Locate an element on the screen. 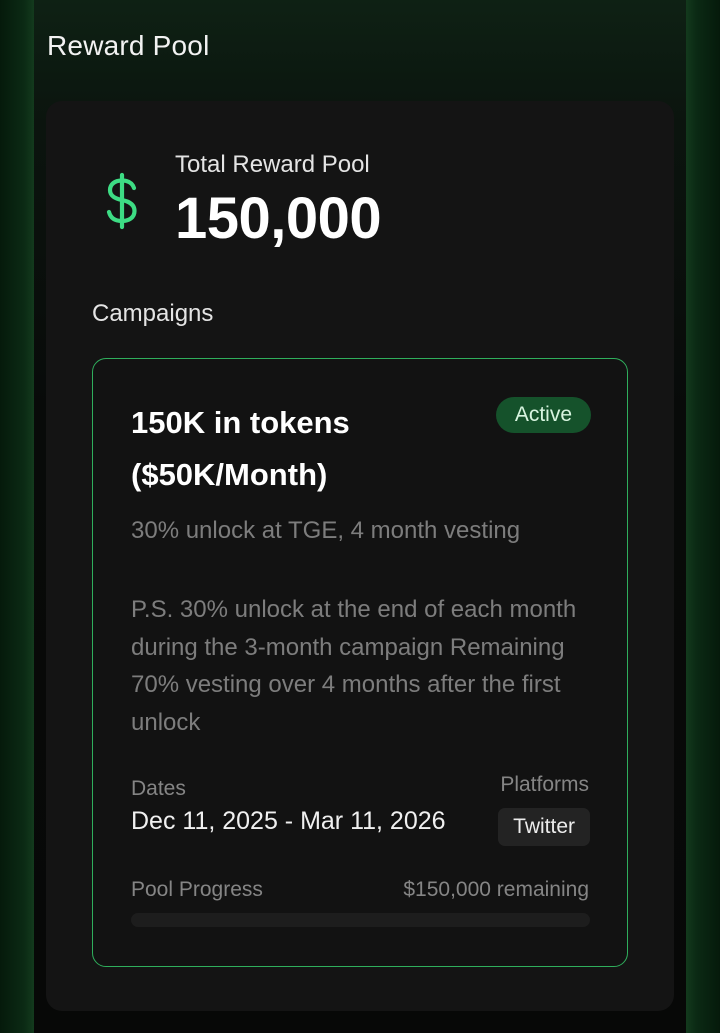  pool-progress-bar is located at coordinates (360, 920).